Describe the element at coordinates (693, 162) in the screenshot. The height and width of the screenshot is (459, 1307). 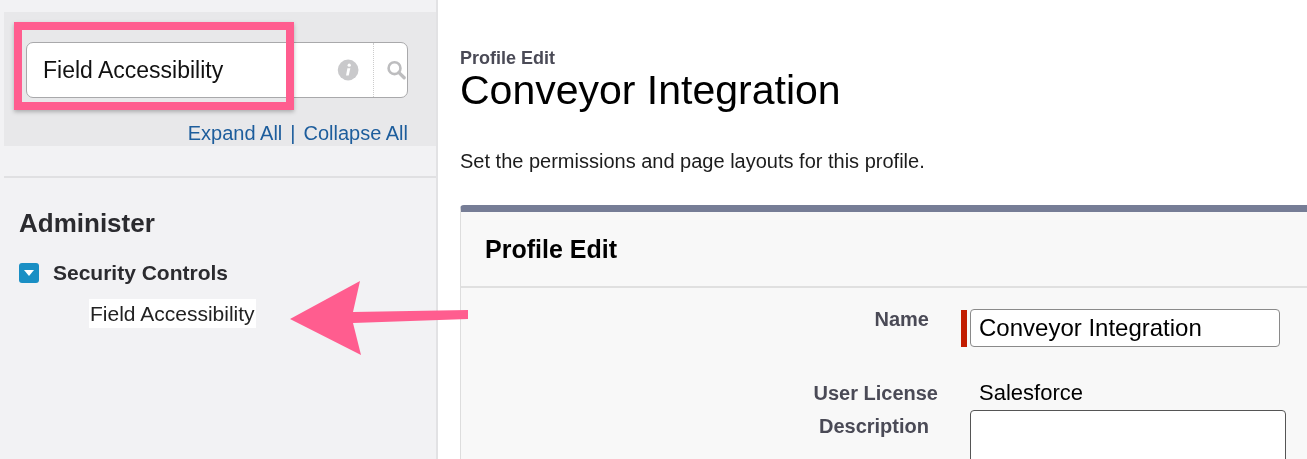
I see `page-description: Set the permissions and page layouts for this profile.` at that location.